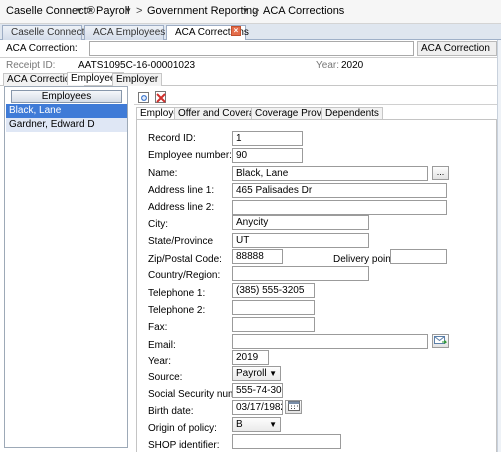  What do you see at coordinates (236, 31) in the screenshot?
I see `close-tab-icon: ×` at bounding box center [236, 31].